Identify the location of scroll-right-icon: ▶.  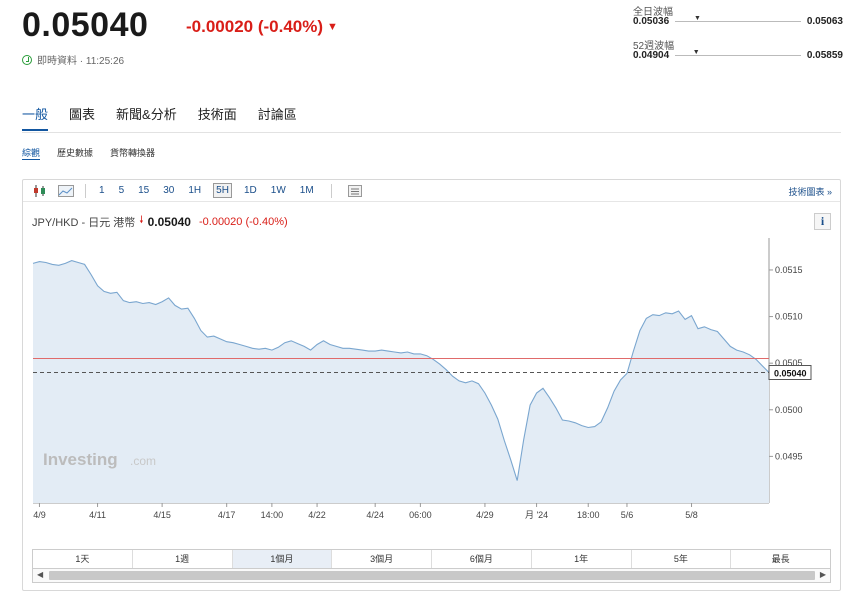
(823, 574).